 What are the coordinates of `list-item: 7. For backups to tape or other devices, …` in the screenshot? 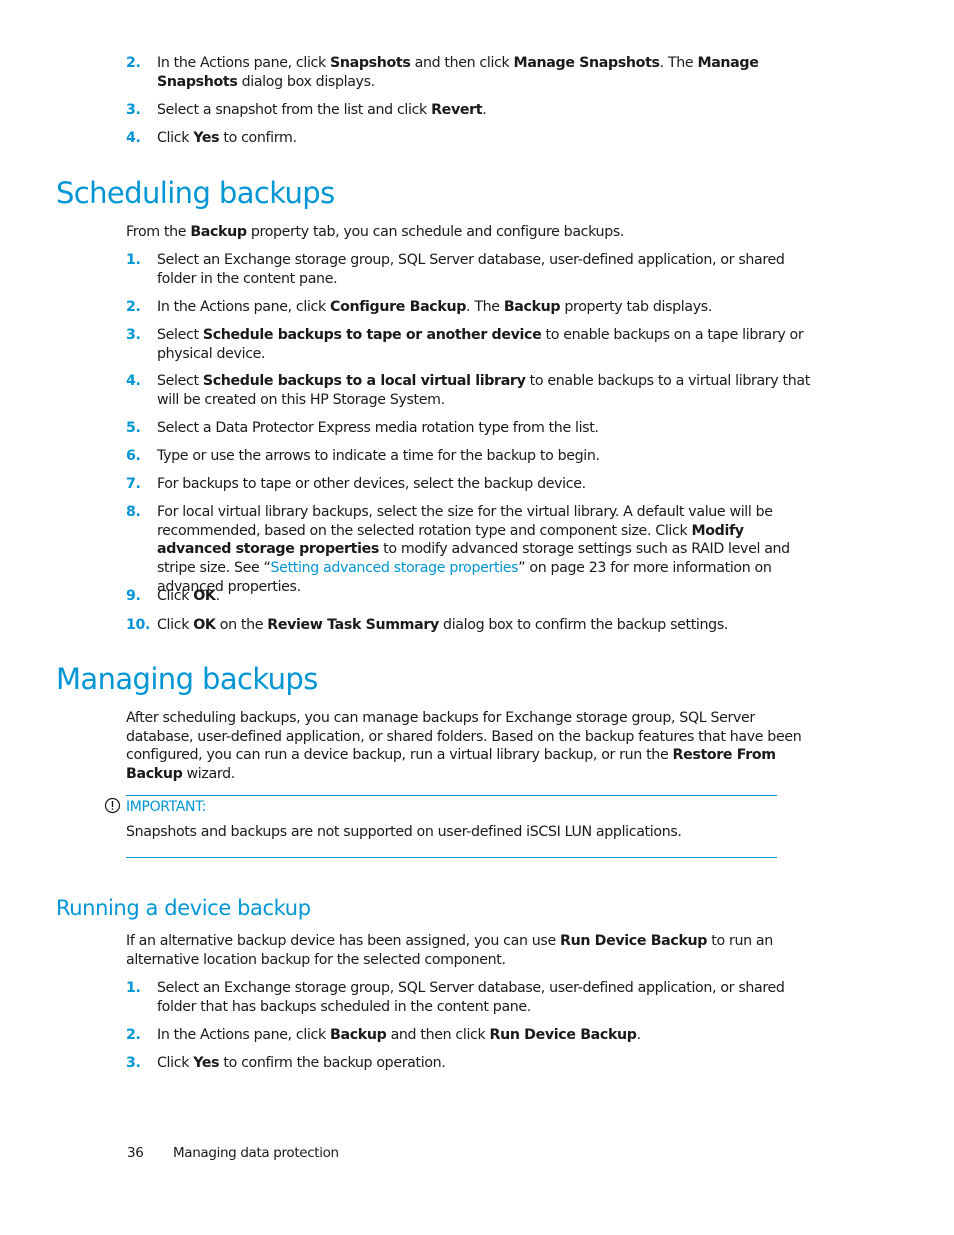 It's located at (471, 484).